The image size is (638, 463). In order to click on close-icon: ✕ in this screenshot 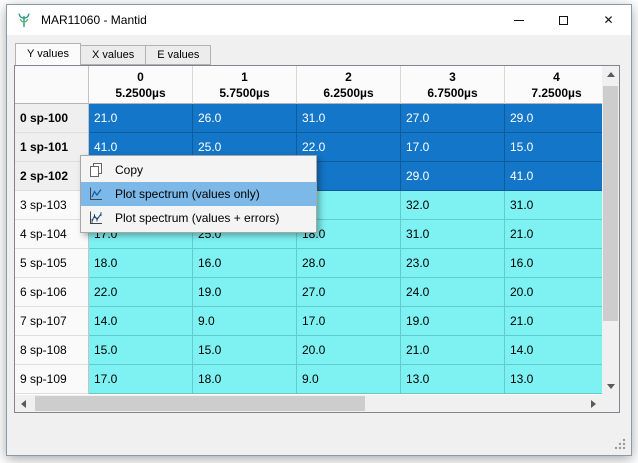, I will do `click(608, 20)`.